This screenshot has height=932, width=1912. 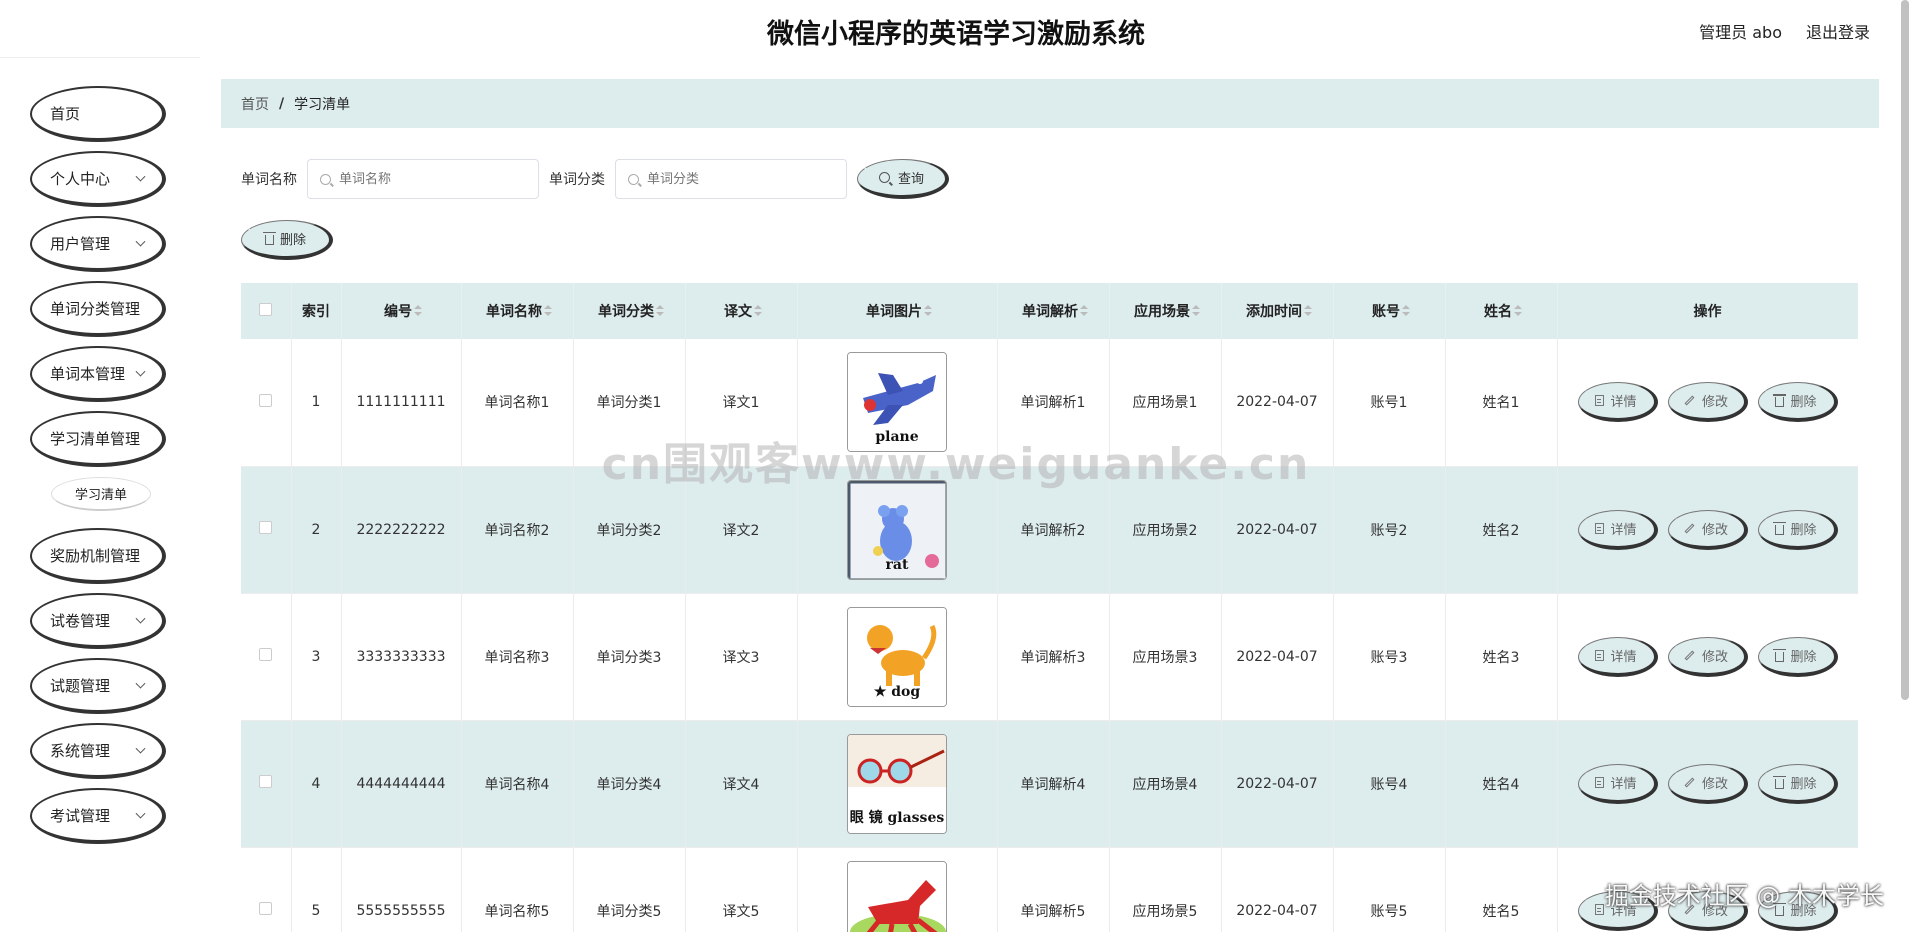 What do you see at coordinates (98, 114) in the screenshot?
I see `sidebar-item-home: 首页` at bounding box center [98, 114].